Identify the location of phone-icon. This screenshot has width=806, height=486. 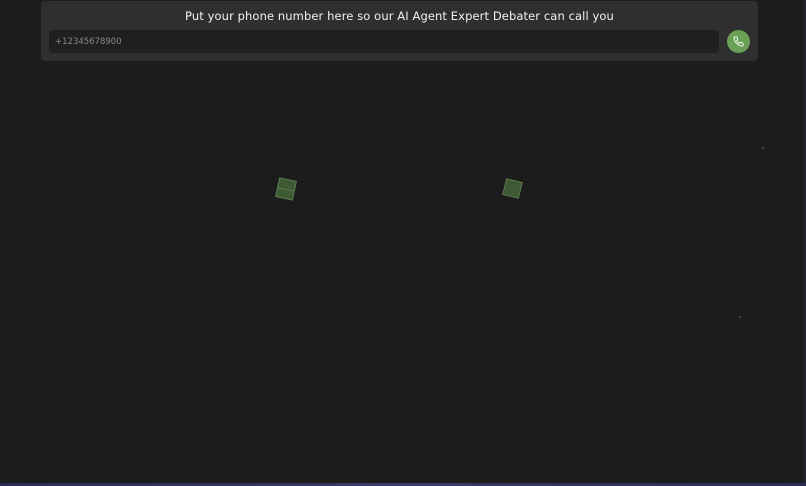
(738, 41).